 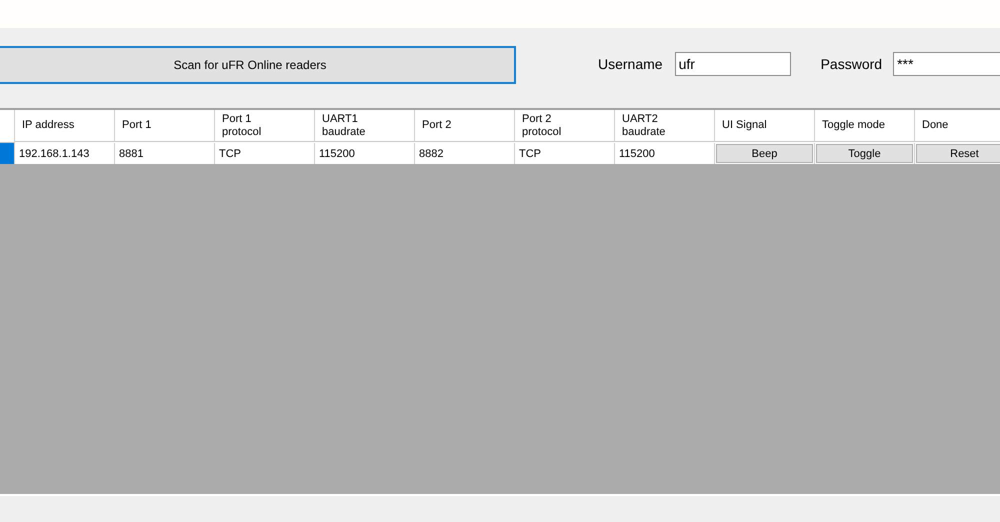 What do you see at coordinates (565, 126) in the screenshot?
I see `column-header: Port 2 protocol` at bounding box center [565, 126].